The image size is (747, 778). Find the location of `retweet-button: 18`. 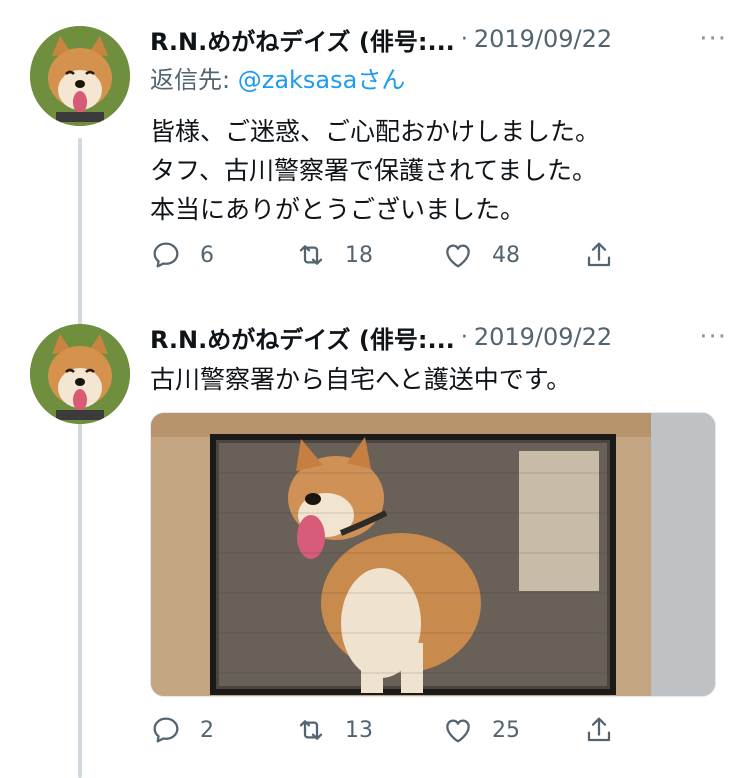

retweet-button: 18 is located at coordinates (334, 255).